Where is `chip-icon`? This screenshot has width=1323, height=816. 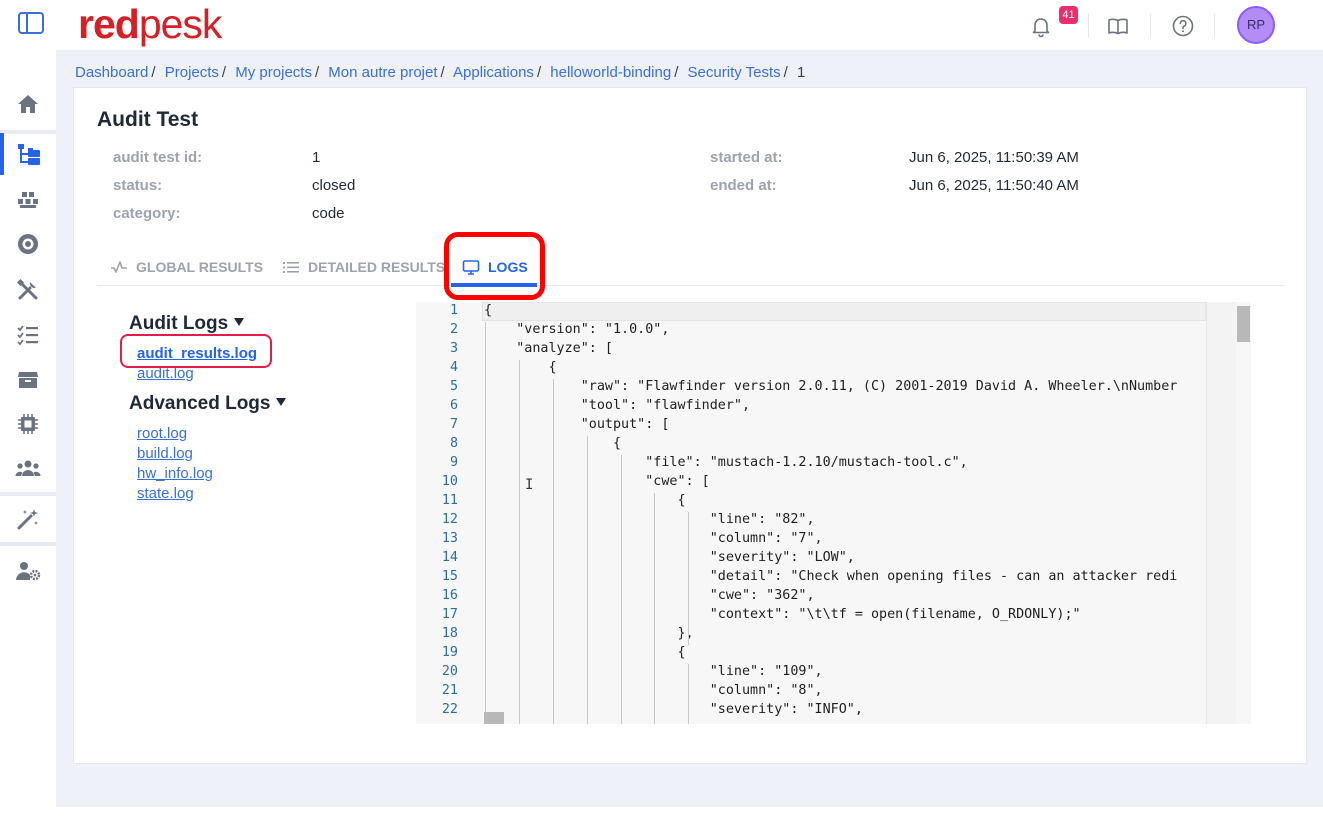
chip-icon is located at coordinates (28, 424).